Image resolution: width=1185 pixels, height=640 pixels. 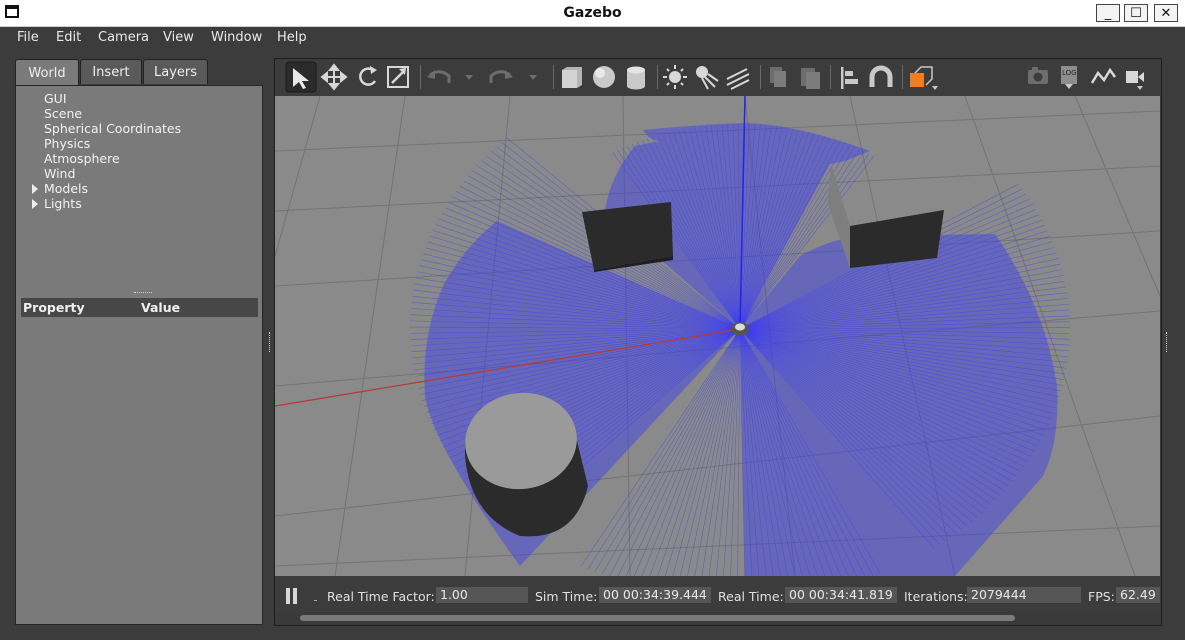 What do you see at coordinates (143, 293) in the screenshot?
I see `panel-splitter-handle` at bounding box center [143, 293].